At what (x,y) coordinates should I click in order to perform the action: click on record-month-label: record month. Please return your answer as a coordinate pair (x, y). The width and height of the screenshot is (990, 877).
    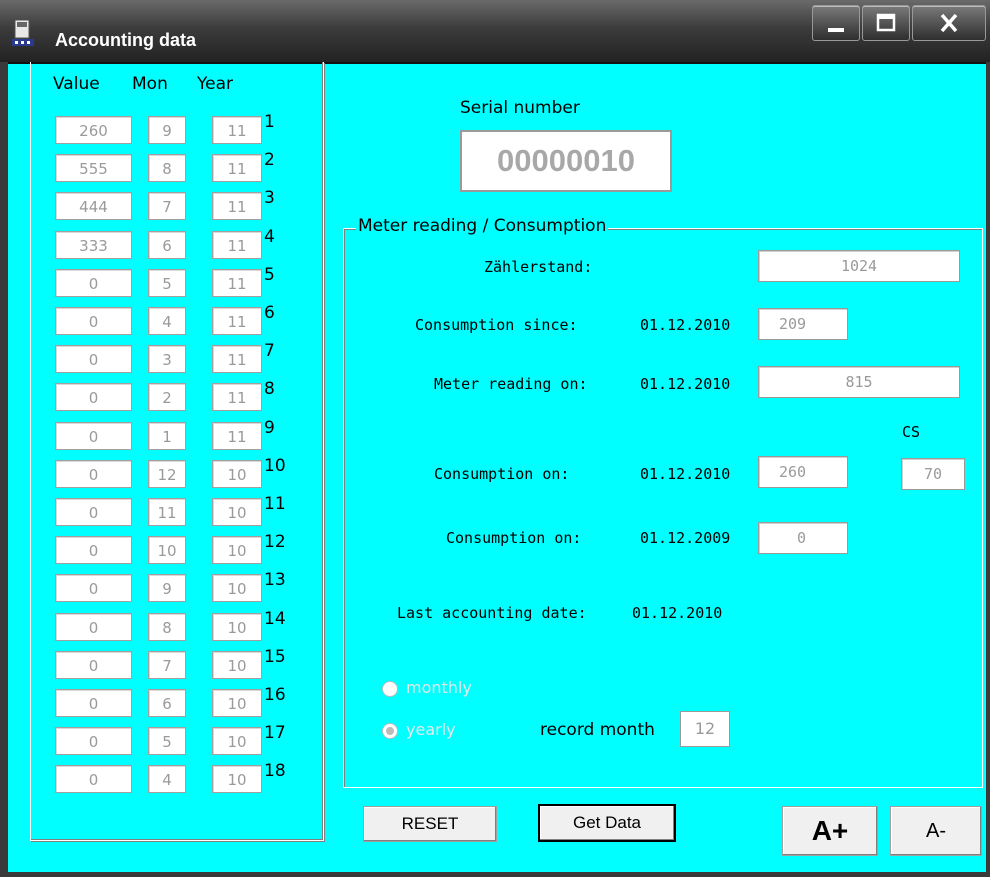
    Looking at the image, I should click on (597, 730).